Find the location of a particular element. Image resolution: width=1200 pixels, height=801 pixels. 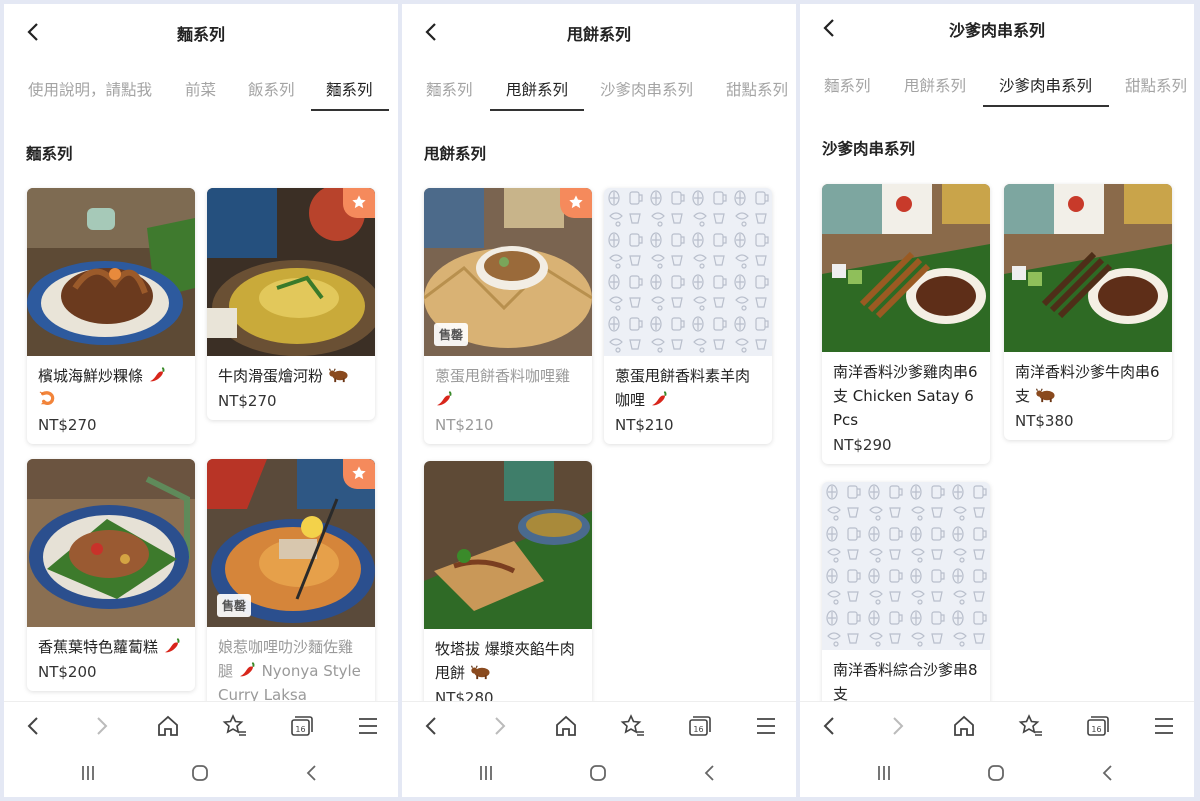

beef-icon is located at coordinates (339, 374).